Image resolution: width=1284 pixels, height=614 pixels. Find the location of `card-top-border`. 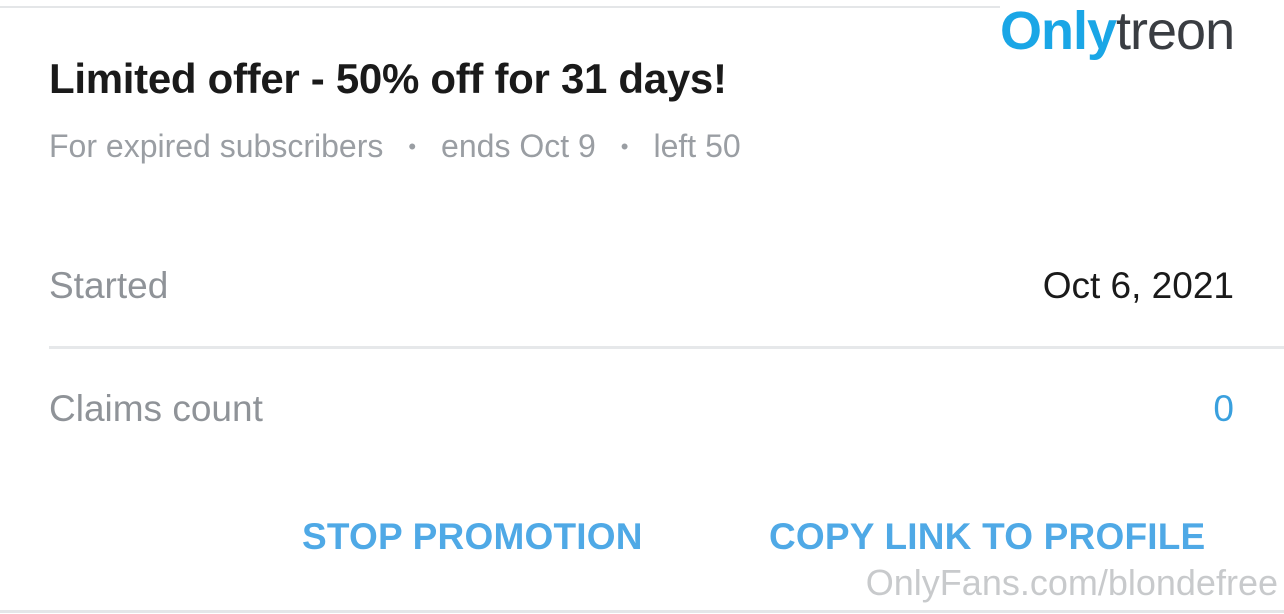

card-top-border is located at coordinates (500, 7).